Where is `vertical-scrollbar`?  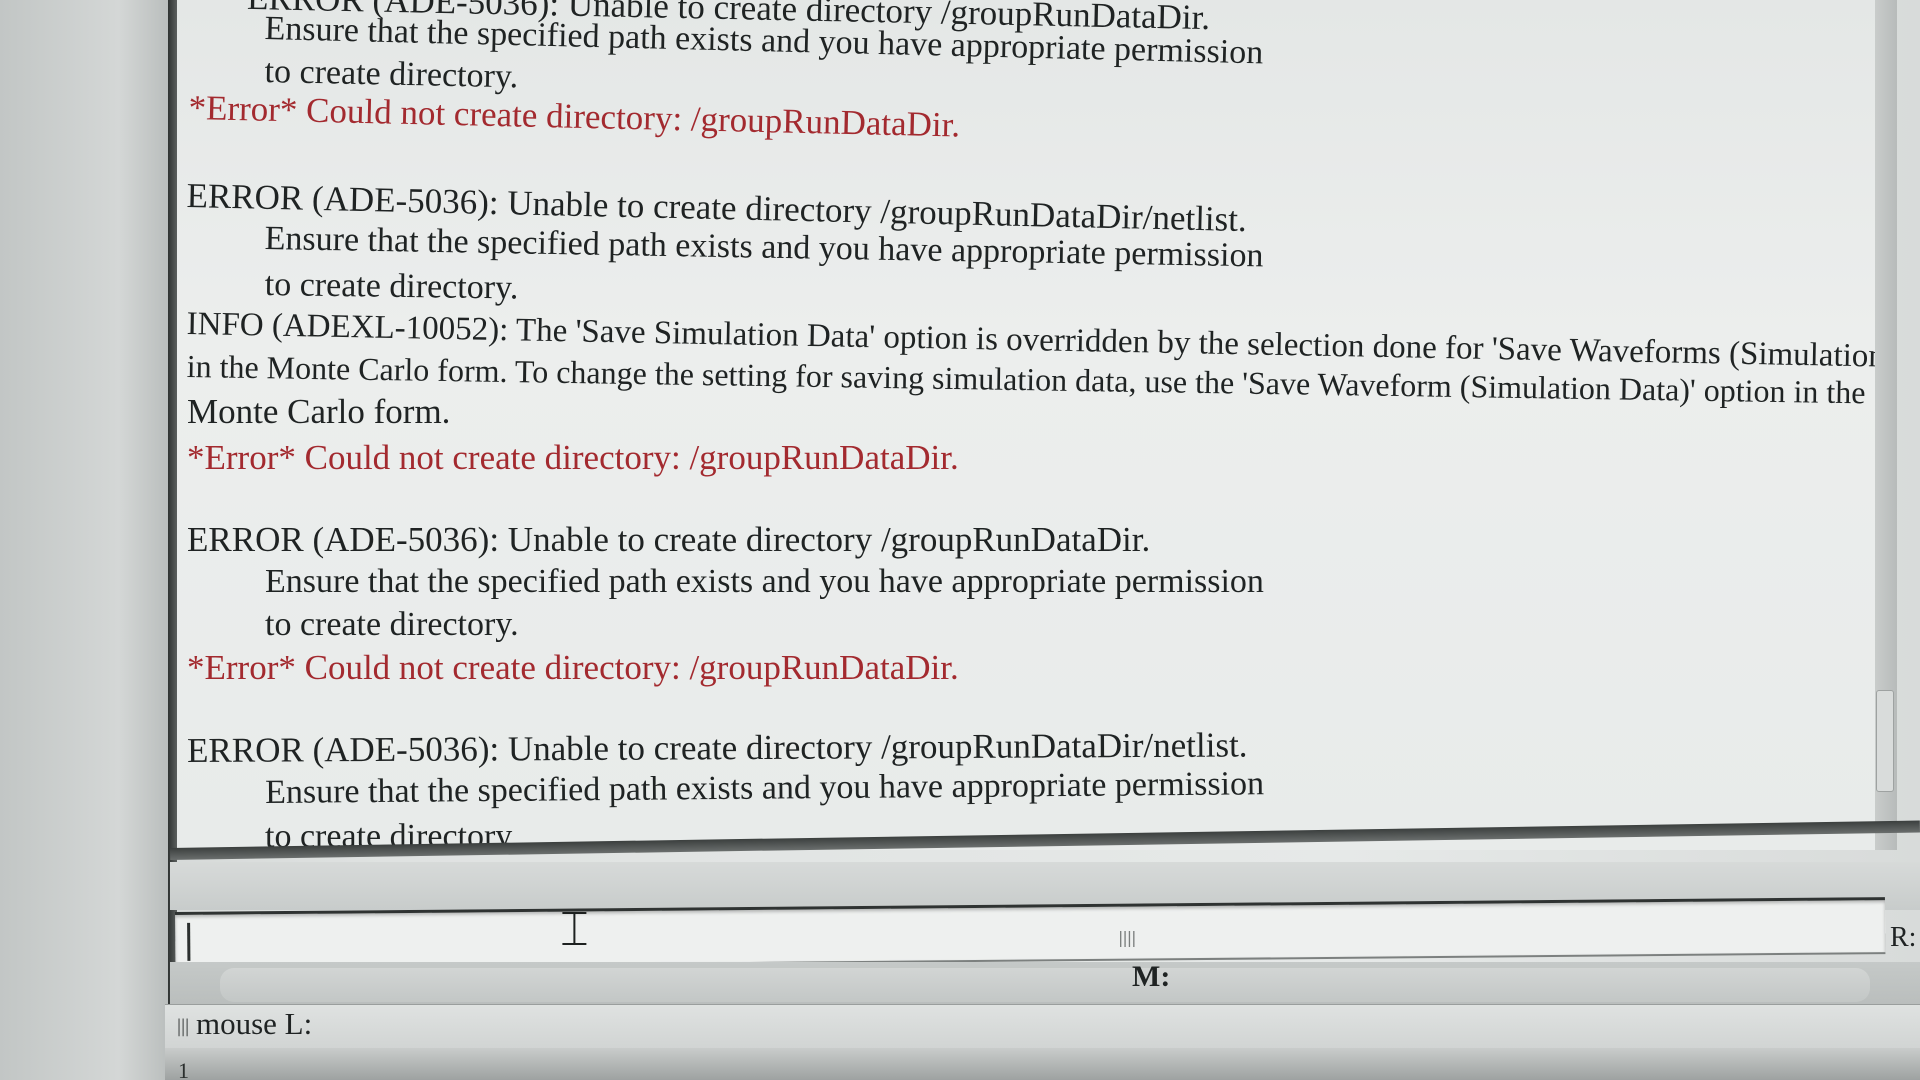
vertical-scrollbar is located at coordinates (1886, 425).